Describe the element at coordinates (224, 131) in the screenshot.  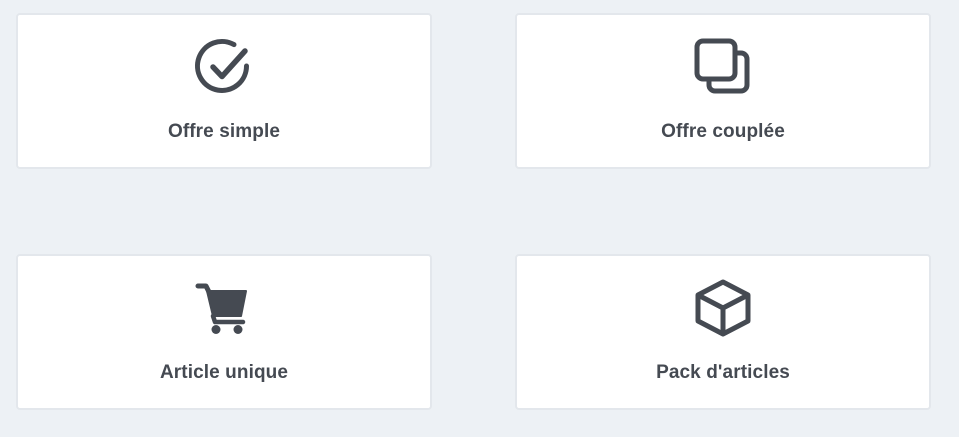
I see `option-label: Offre simple` at that location.